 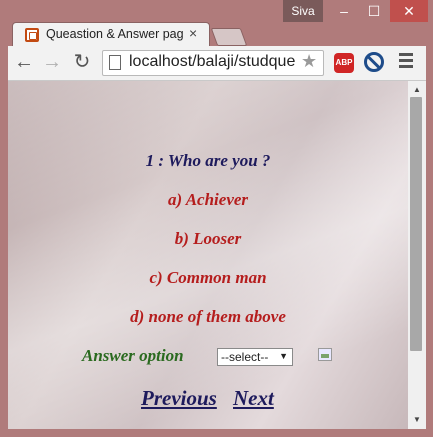 What do you see at coordinates (208, 238) in the screenshot?
I see `option-b: b) Looser` at bounding box center [208, 238].